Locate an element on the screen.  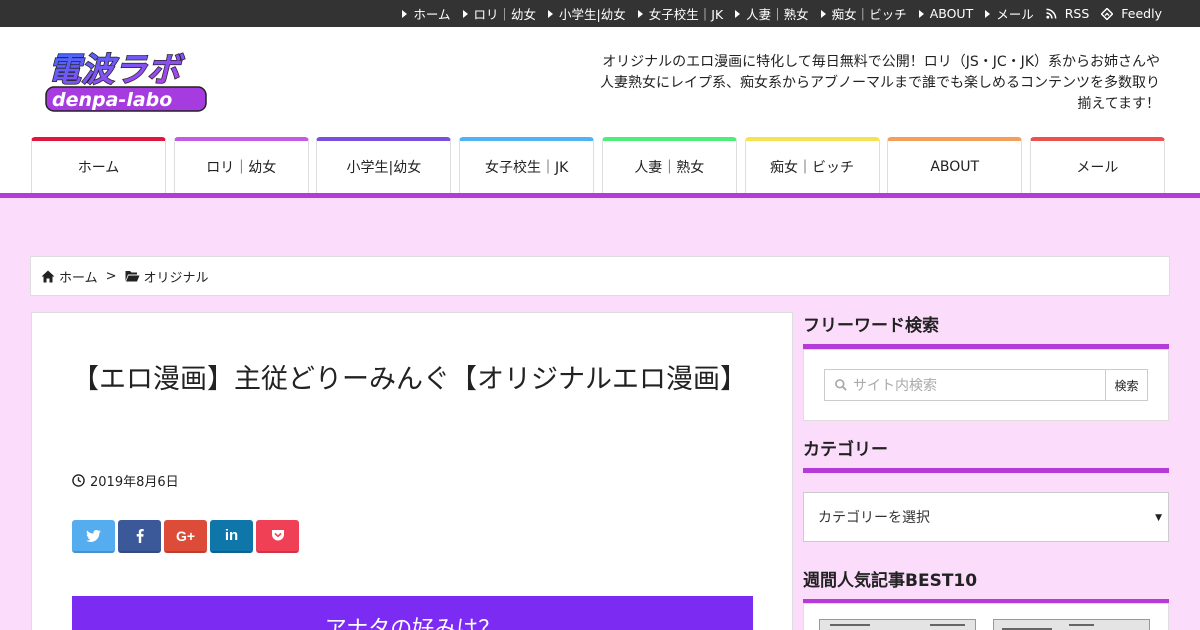
facebook-icon is located at coordinates (140, 535).